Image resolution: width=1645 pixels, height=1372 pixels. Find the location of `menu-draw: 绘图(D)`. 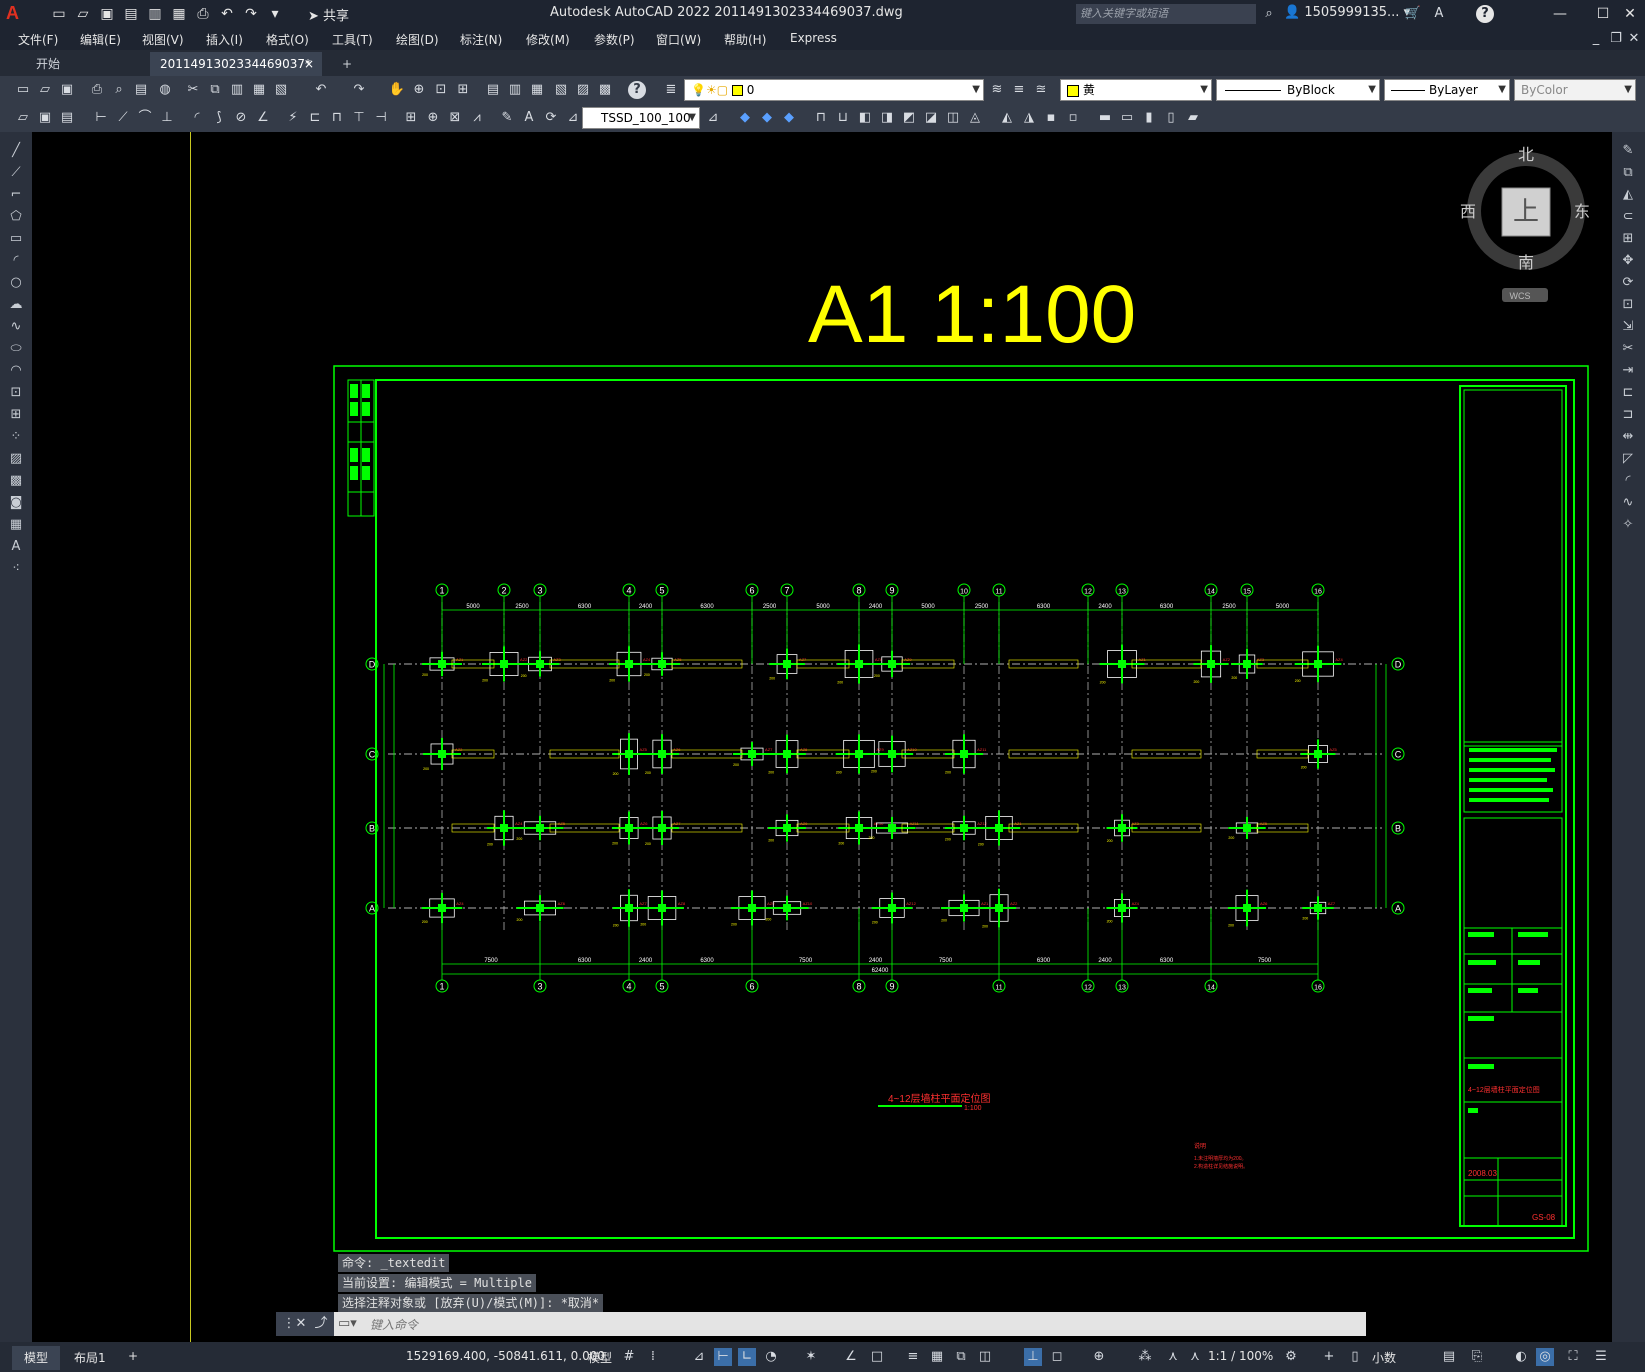

menu-draw: 绘图(D) is located at coordinates (417, 39).